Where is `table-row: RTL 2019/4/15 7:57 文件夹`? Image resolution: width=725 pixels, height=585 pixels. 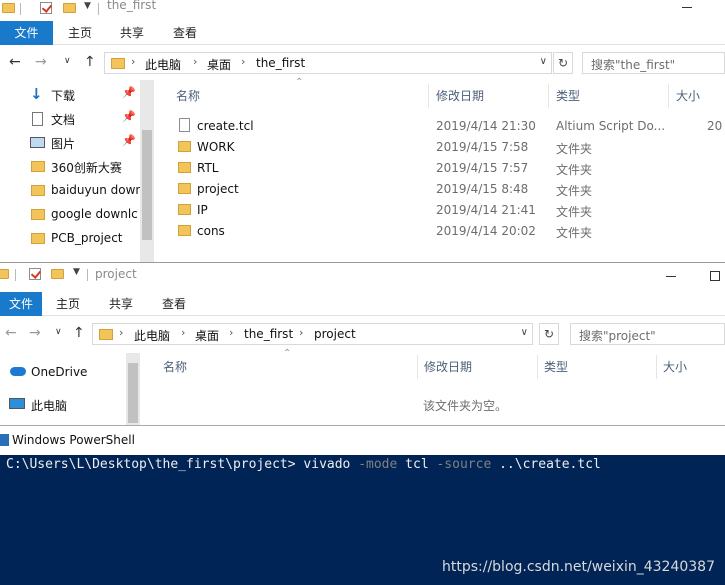
table-row: RTL 2019/4/15 7:57 文件夹 is located at coordinates (296, 168).